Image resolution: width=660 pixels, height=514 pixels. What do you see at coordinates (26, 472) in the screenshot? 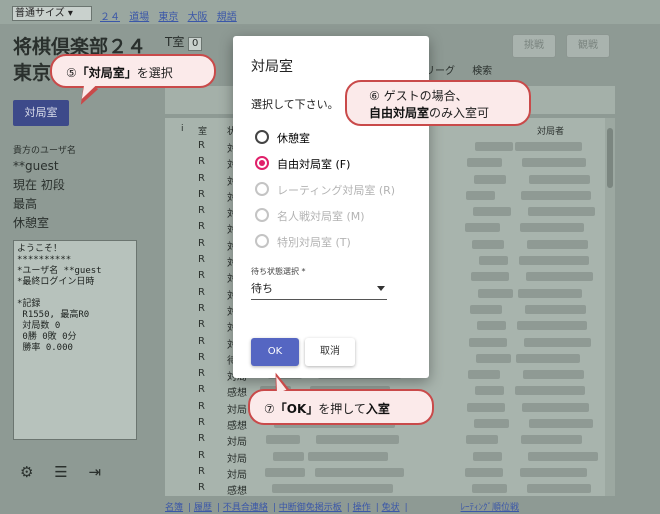
I see `gear-icon: ⚙` at bounding box center [26, 472].